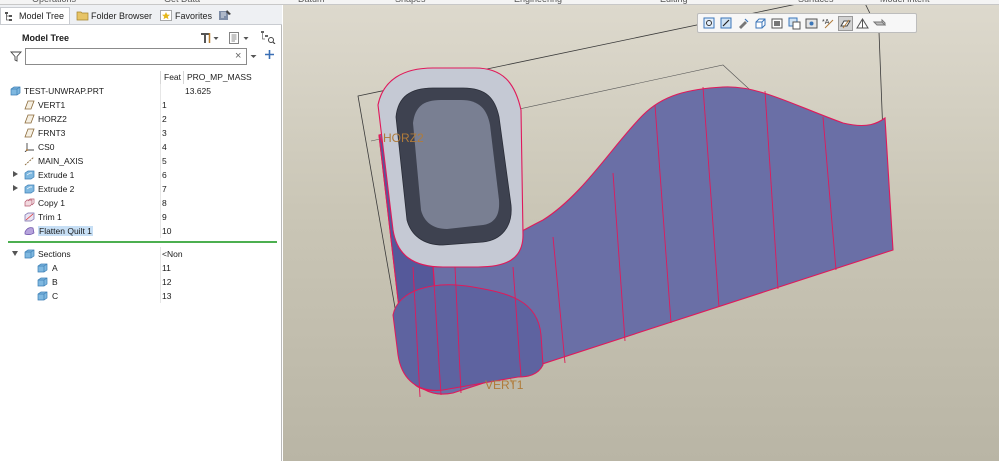 The image size is (999, 461). What do you see at coordinates (246, 38) in the screenshot?
I see `show-chevron-icon` at bounding box center [246, 38].